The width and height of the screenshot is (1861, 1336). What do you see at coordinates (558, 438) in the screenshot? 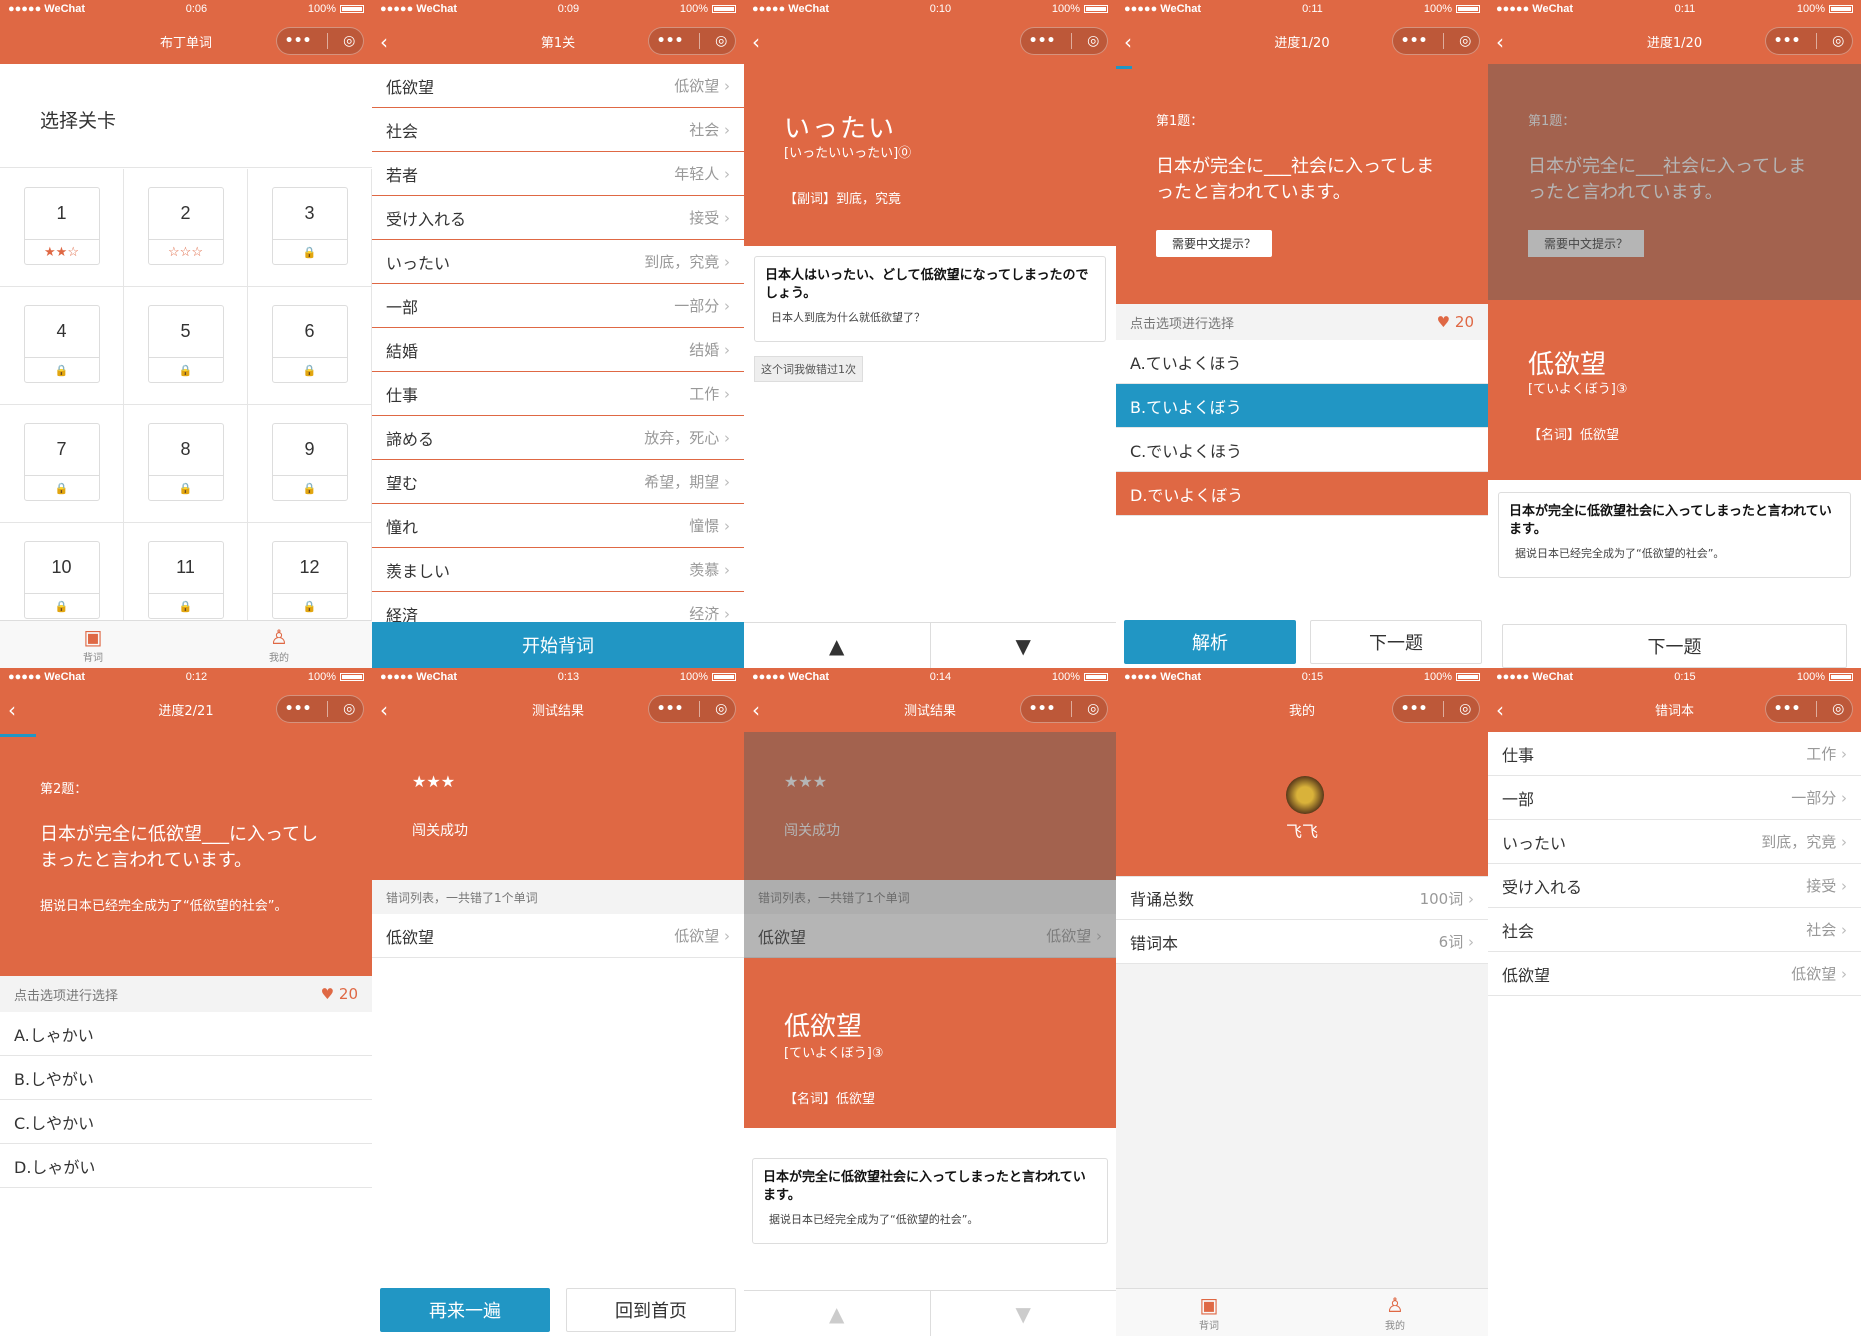
I see `list-item: 諦める 放弃，死心` at bounding box center [558, 438].